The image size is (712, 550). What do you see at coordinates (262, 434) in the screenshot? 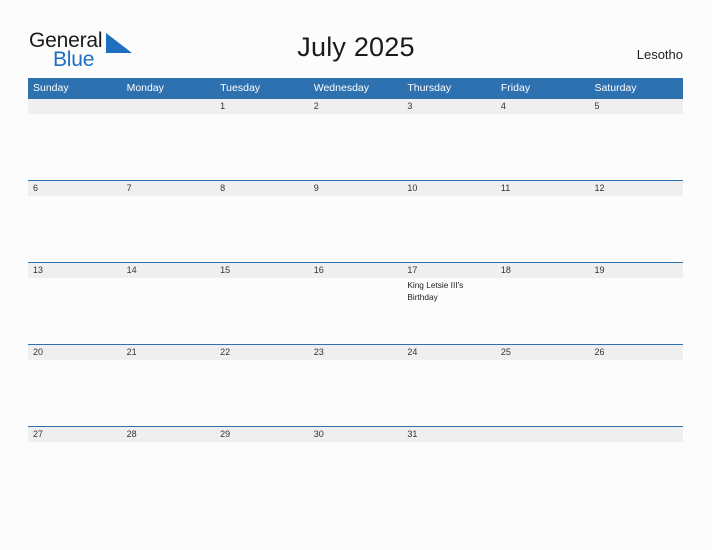
I see `day-number: 29` at bounding box center [262, 434].